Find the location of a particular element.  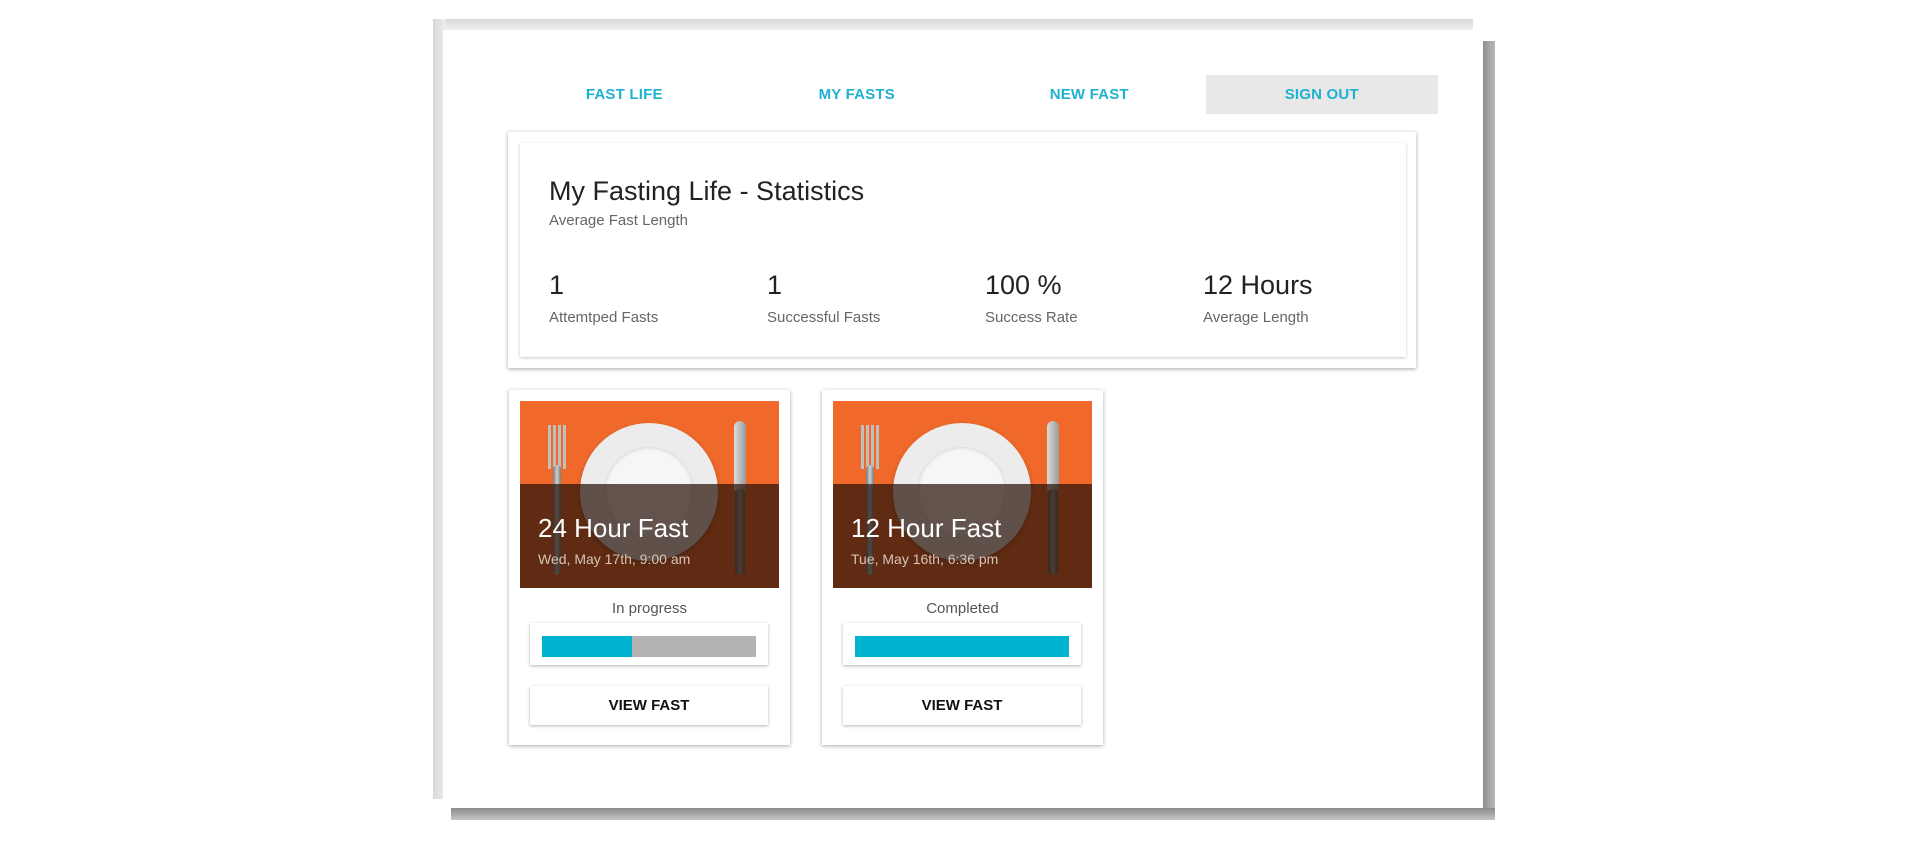

stat-success-rate: 100 % Success Rate is located at coordinates (1031, 298).